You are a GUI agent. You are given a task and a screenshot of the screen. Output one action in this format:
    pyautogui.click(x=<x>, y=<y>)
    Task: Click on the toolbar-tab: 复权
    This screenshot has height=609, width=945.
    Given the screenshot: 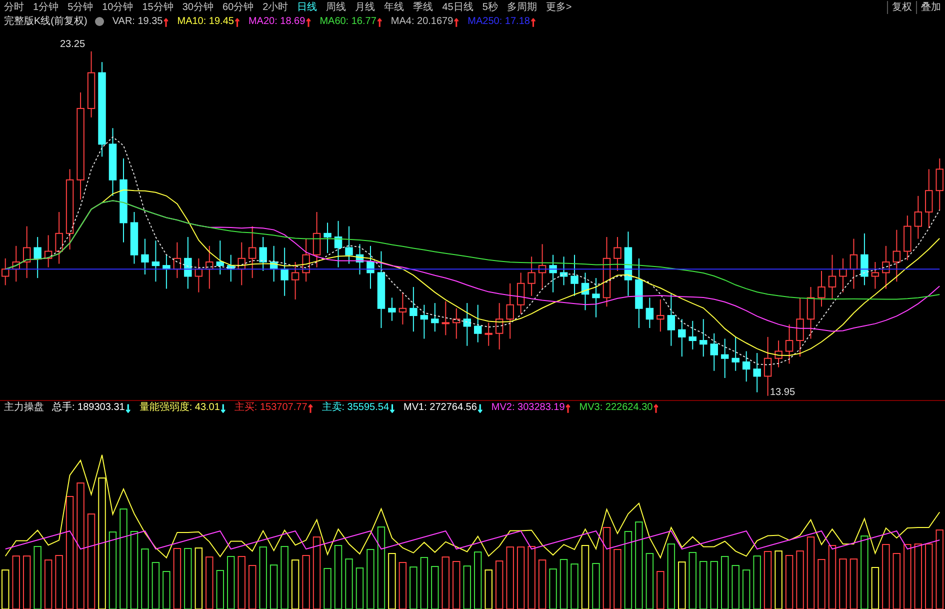 What is the action you would take?
    pyautogui.click(x=899, y=7)
    